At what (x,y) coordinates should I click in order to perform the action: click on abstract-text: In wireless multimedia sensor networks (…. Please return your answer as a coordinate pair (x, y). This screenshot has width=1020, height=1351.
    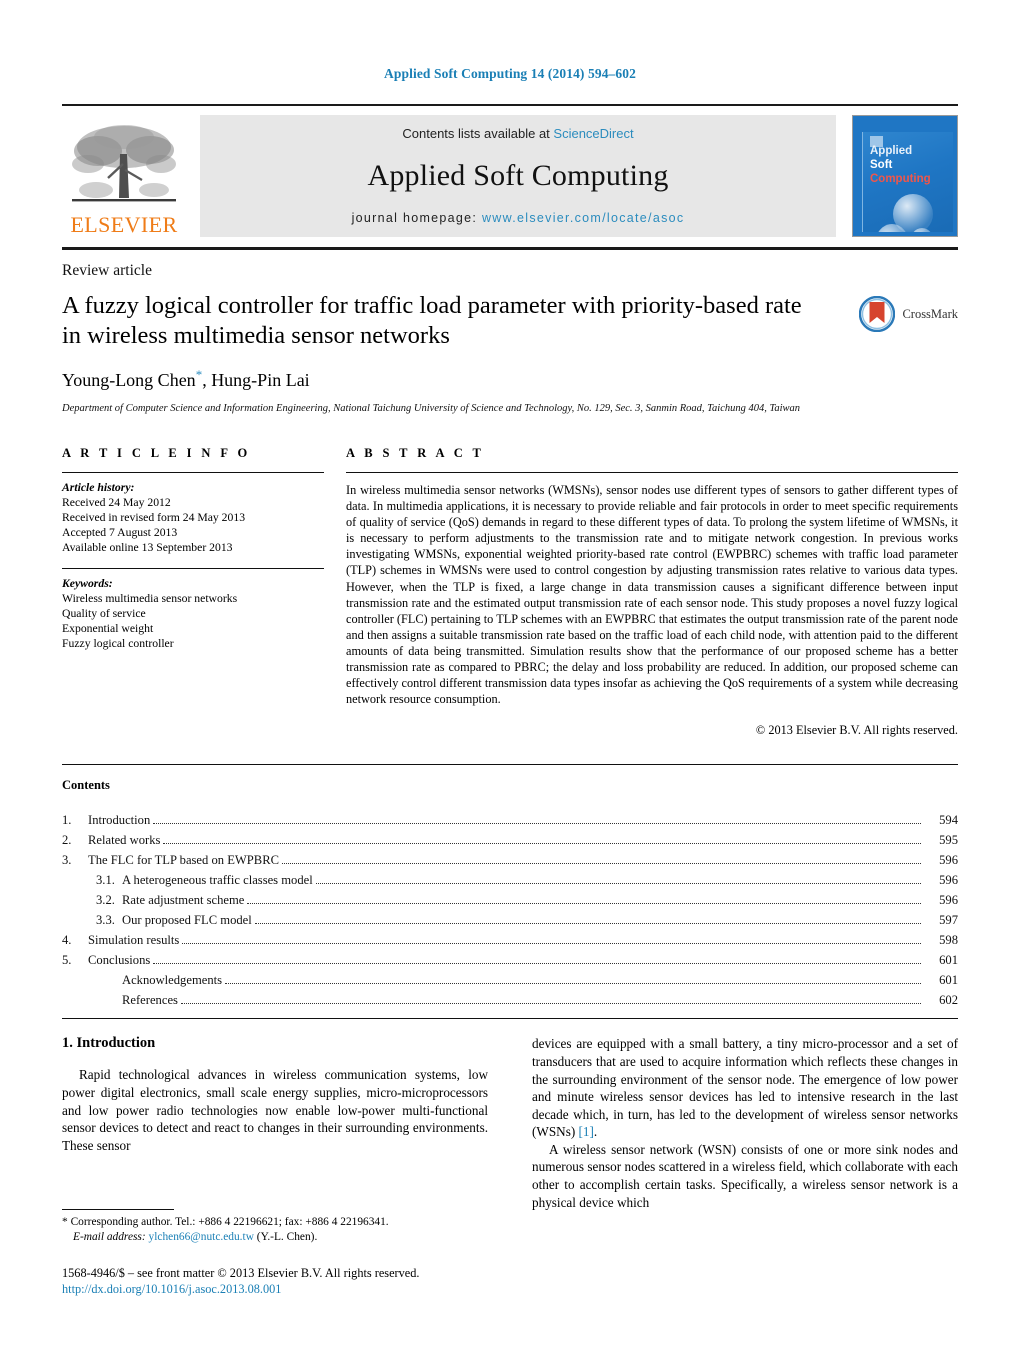
    Looking at the image, I should click on (652, 595).